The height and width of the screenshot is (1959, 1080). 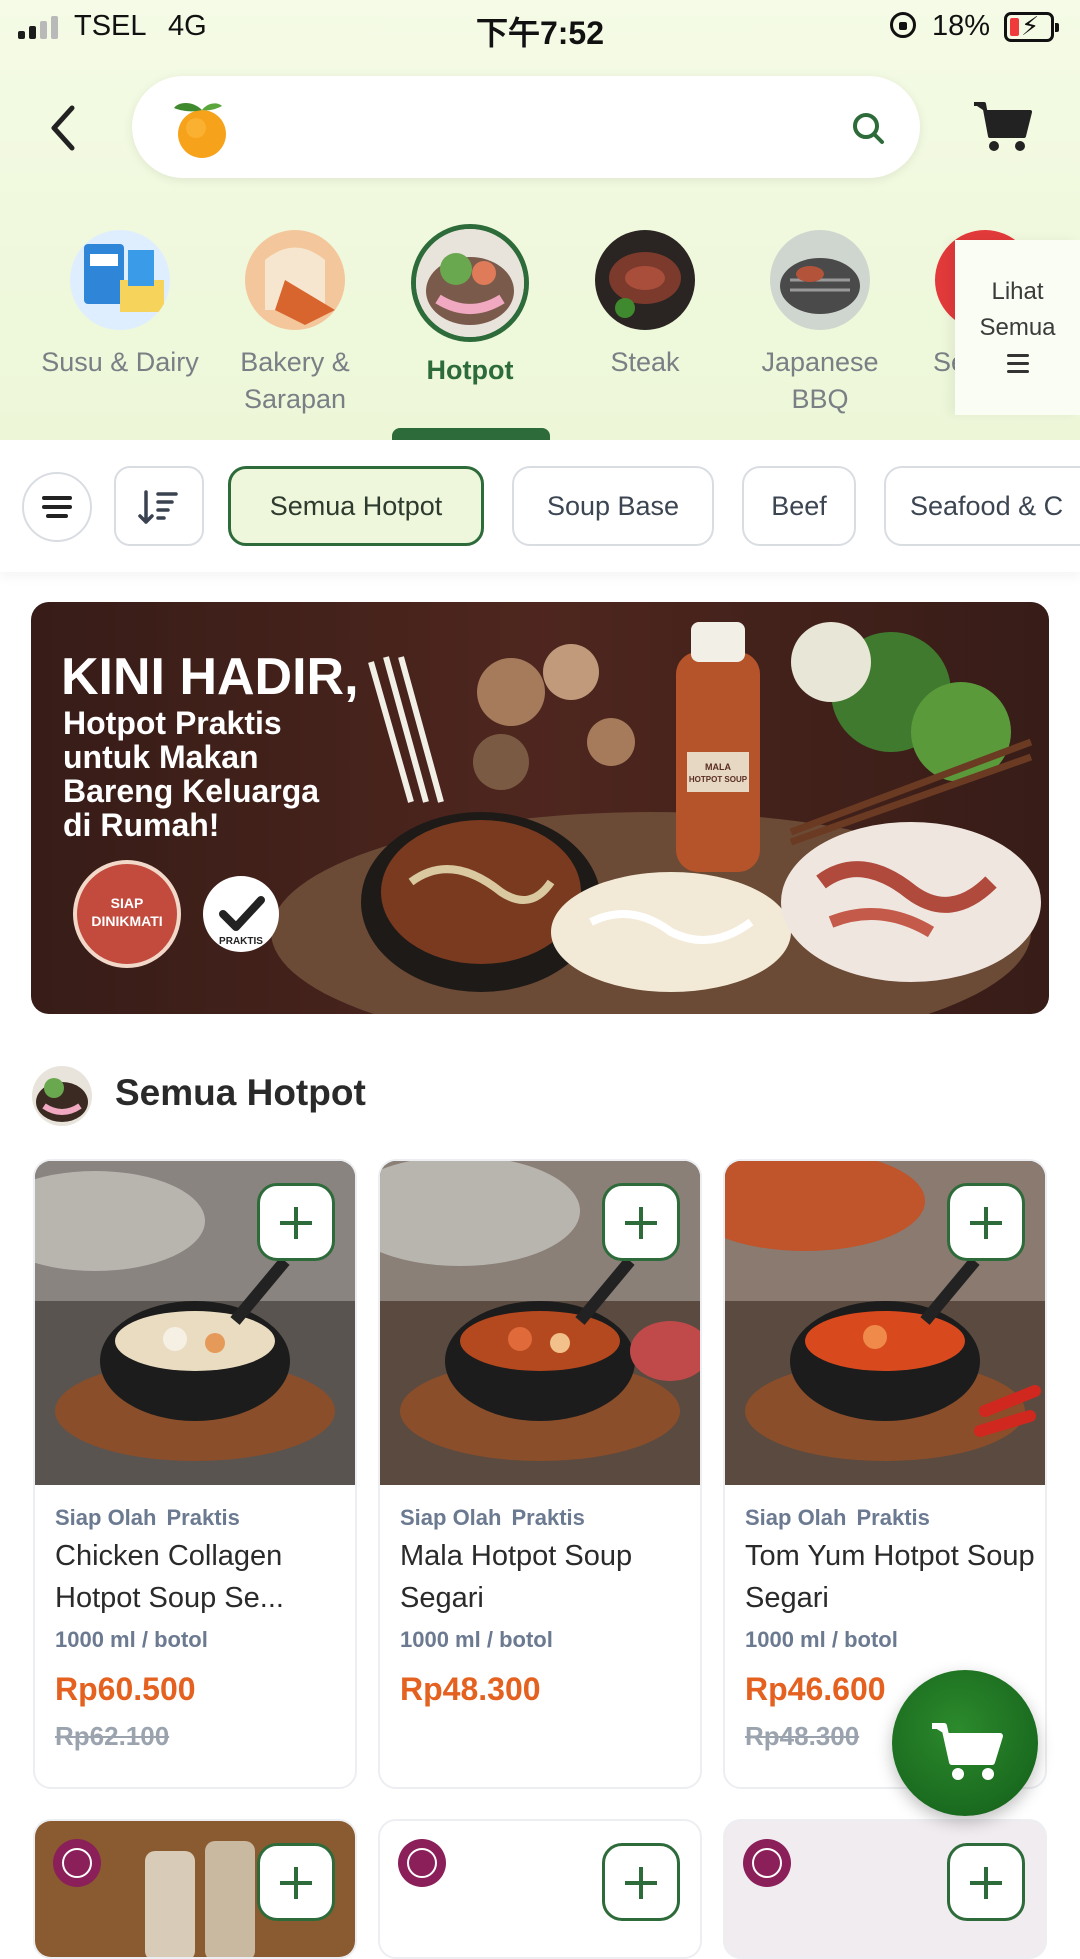 I want to click on clock: 下午7:52, so click(x=540, y=33).